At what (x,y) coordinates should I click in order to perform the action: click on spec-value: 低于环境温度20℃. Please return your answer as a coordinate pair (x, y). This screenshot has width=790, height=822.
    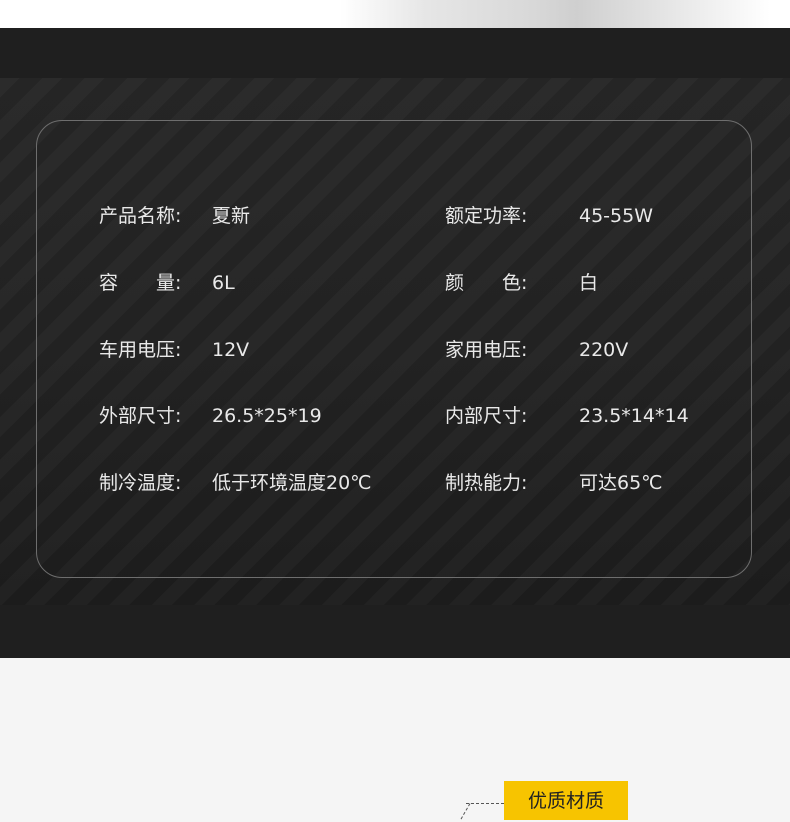
    Looking at the image, I should click on (292, 483).